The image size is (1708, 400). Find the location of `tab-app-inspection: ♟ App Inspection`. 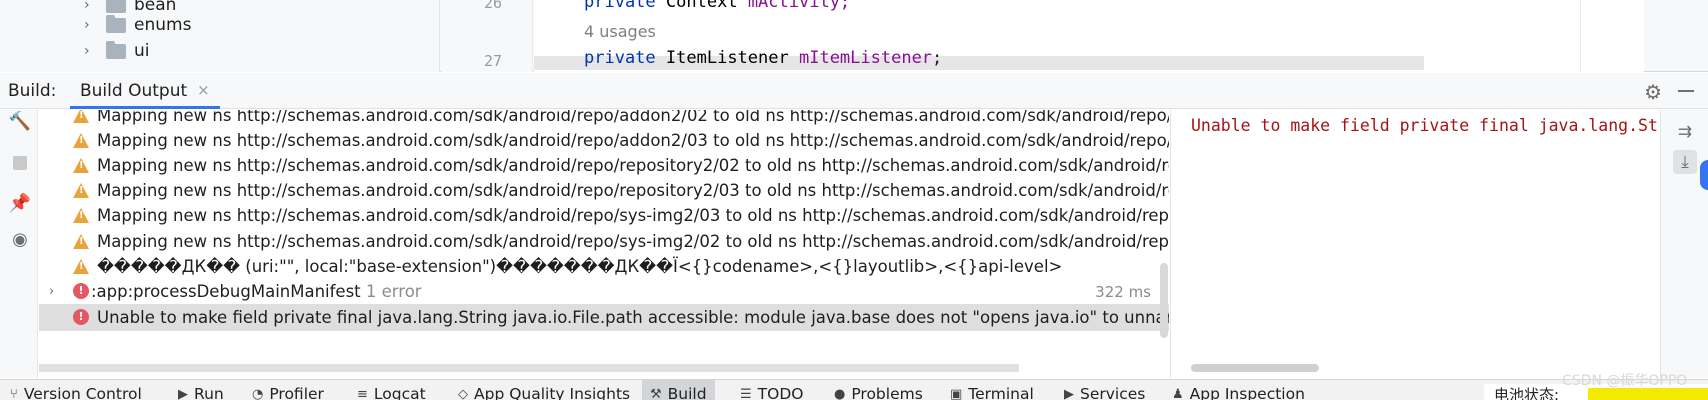

tab-app-inspection: ♟ App Inspection is located at coordinates (1238, 391).